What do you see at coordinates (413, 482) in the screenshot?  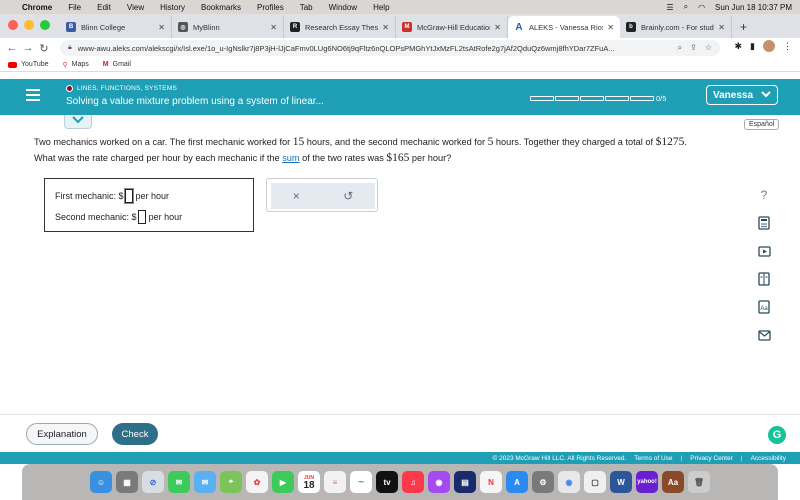 I see `music-icon: ♫` at bounding box center [413, 482].